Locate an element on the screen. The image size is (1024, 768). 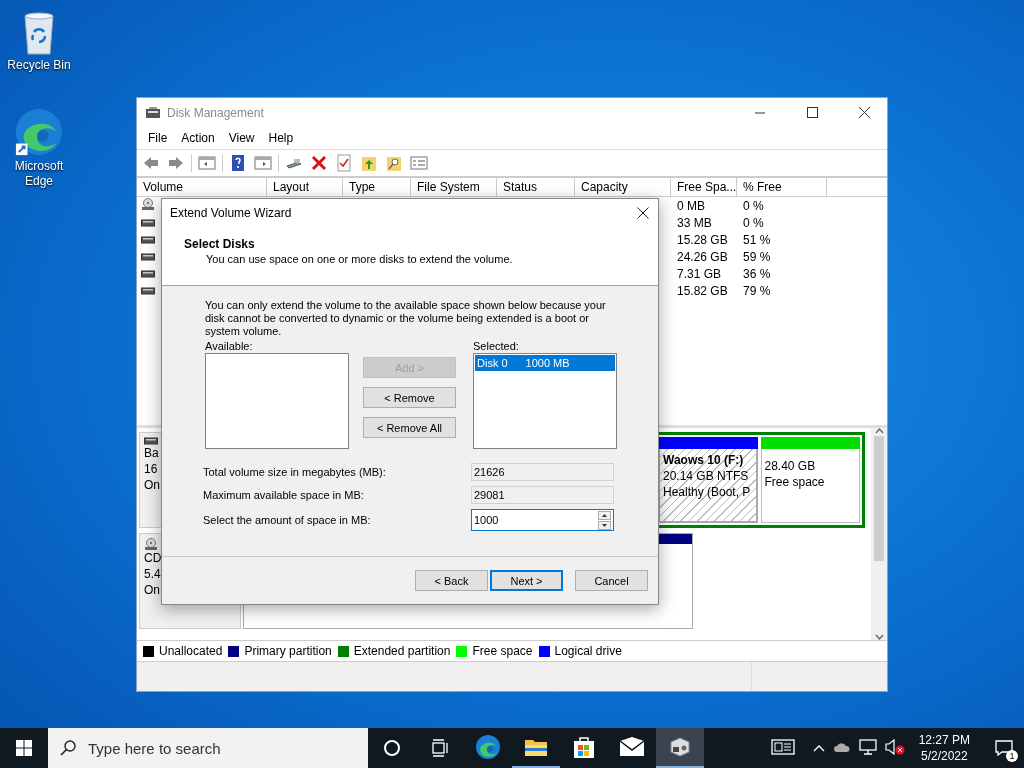
news-icon is located at coordinates (782, 748).